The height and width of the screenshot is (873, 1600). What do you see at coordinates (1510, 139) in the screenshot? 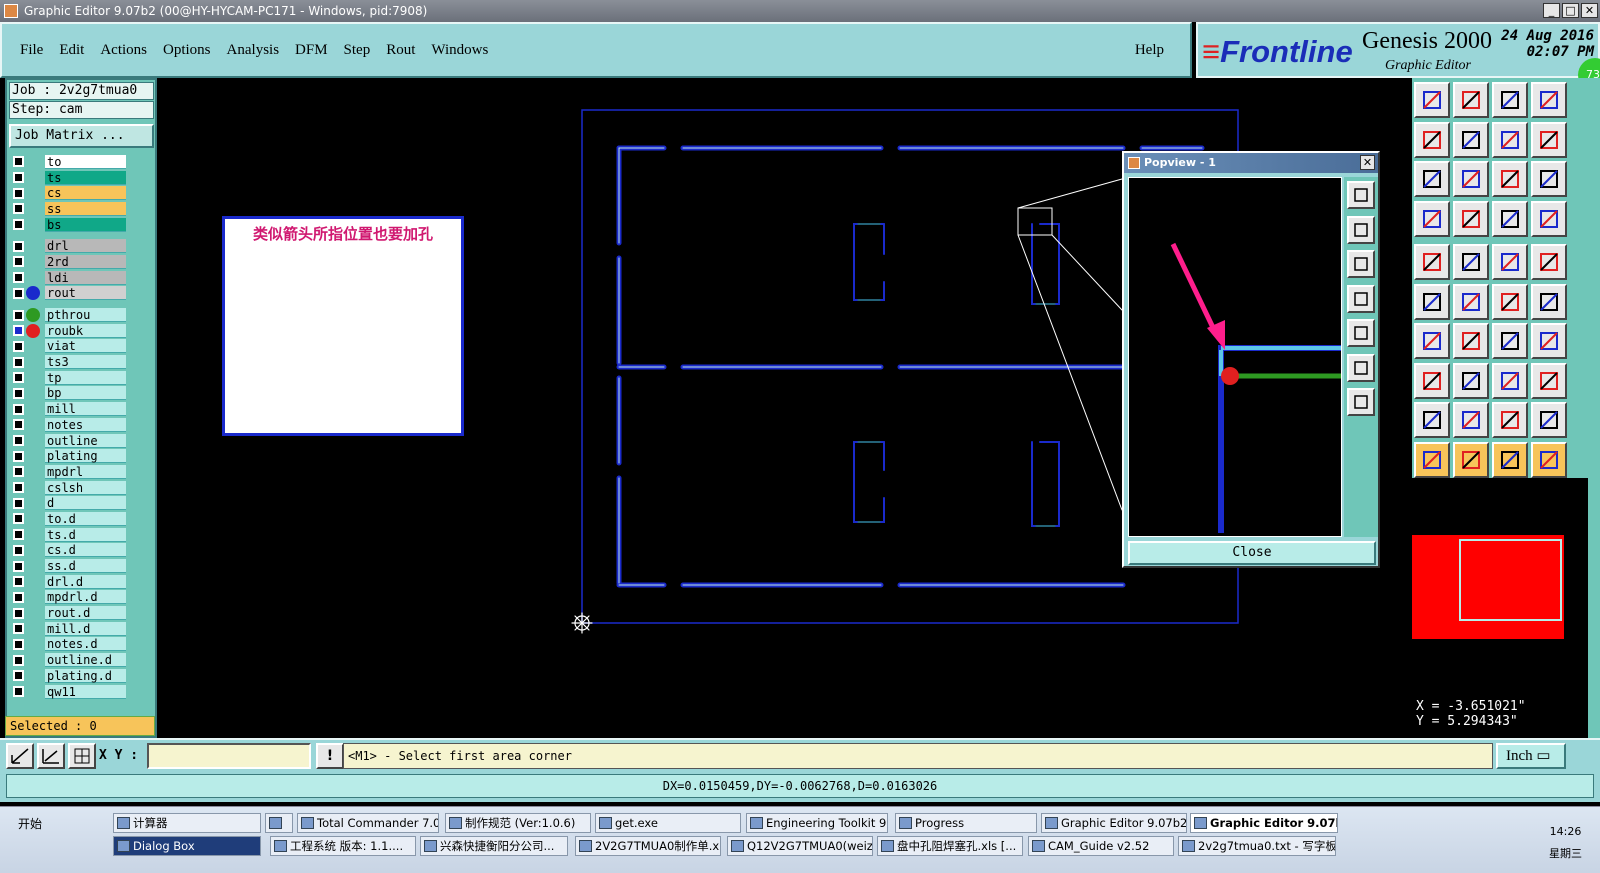
I see `pan-center-icon` at bounding box center [1510, 139].